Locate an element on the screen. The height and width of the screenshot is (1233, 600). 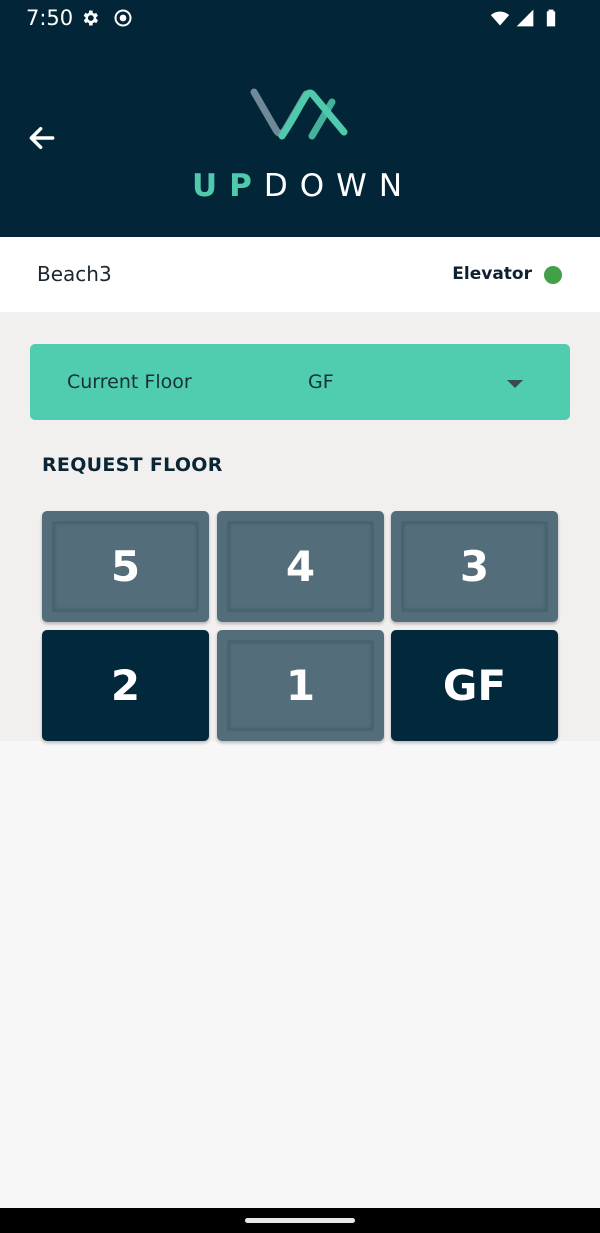
floor-button: GF is located at coordinates (474, 685).